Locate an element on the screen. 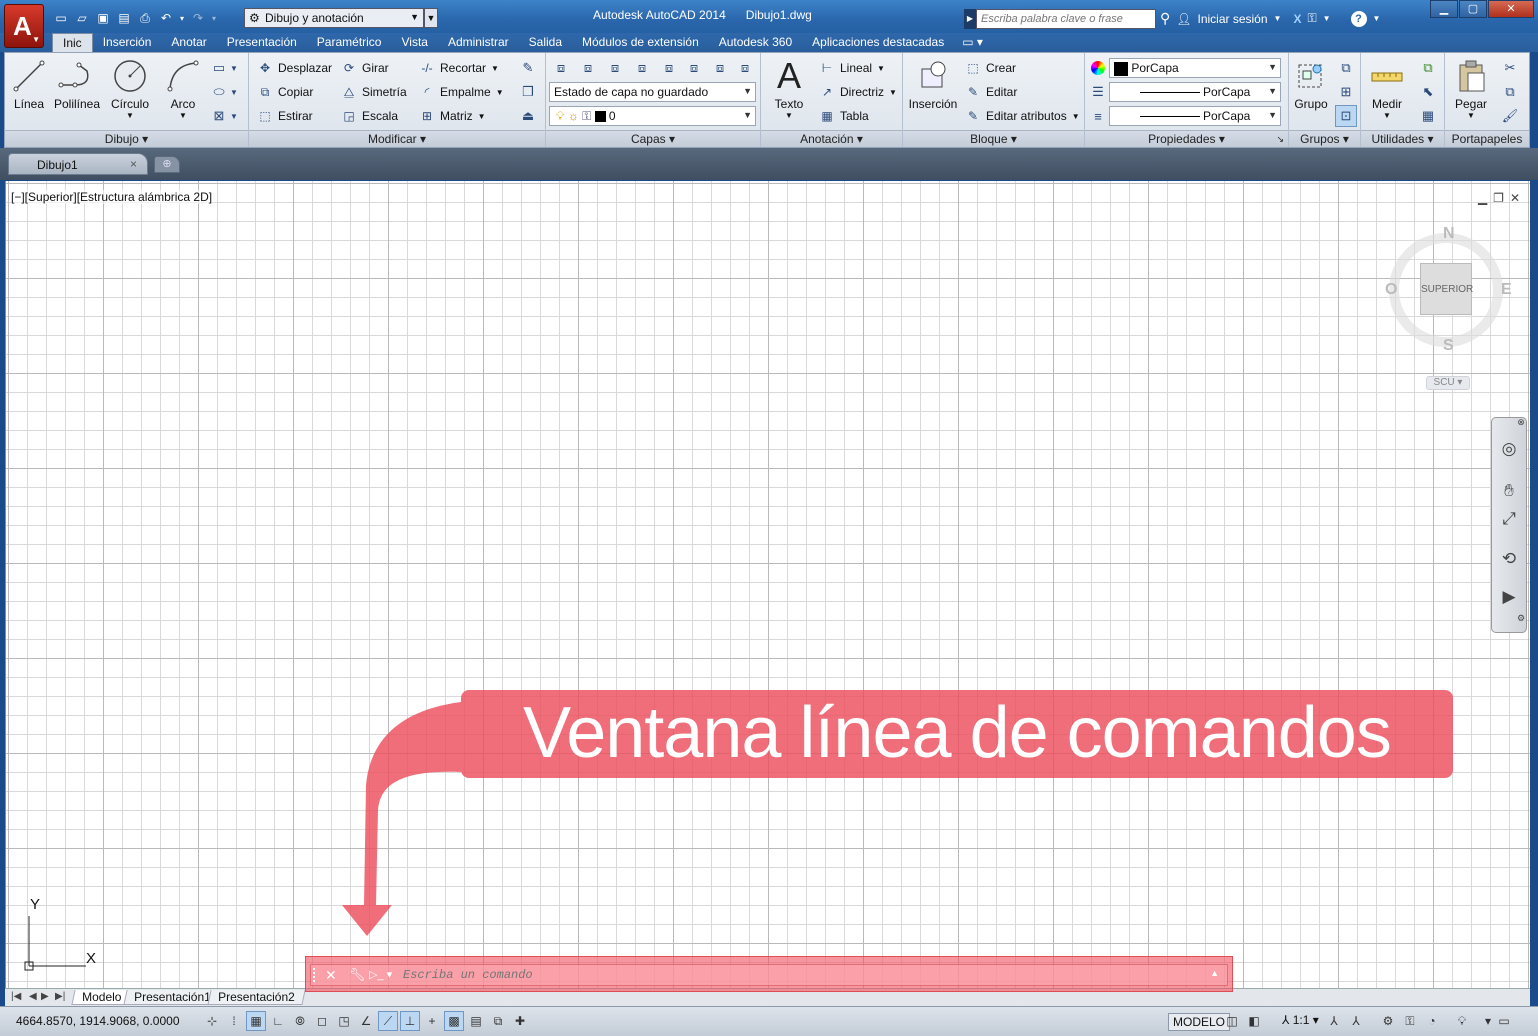 The height and width of the screenshot is (1036, 1538). edit-block-tool: ✎ Editar is located at coordinates (991, 92).